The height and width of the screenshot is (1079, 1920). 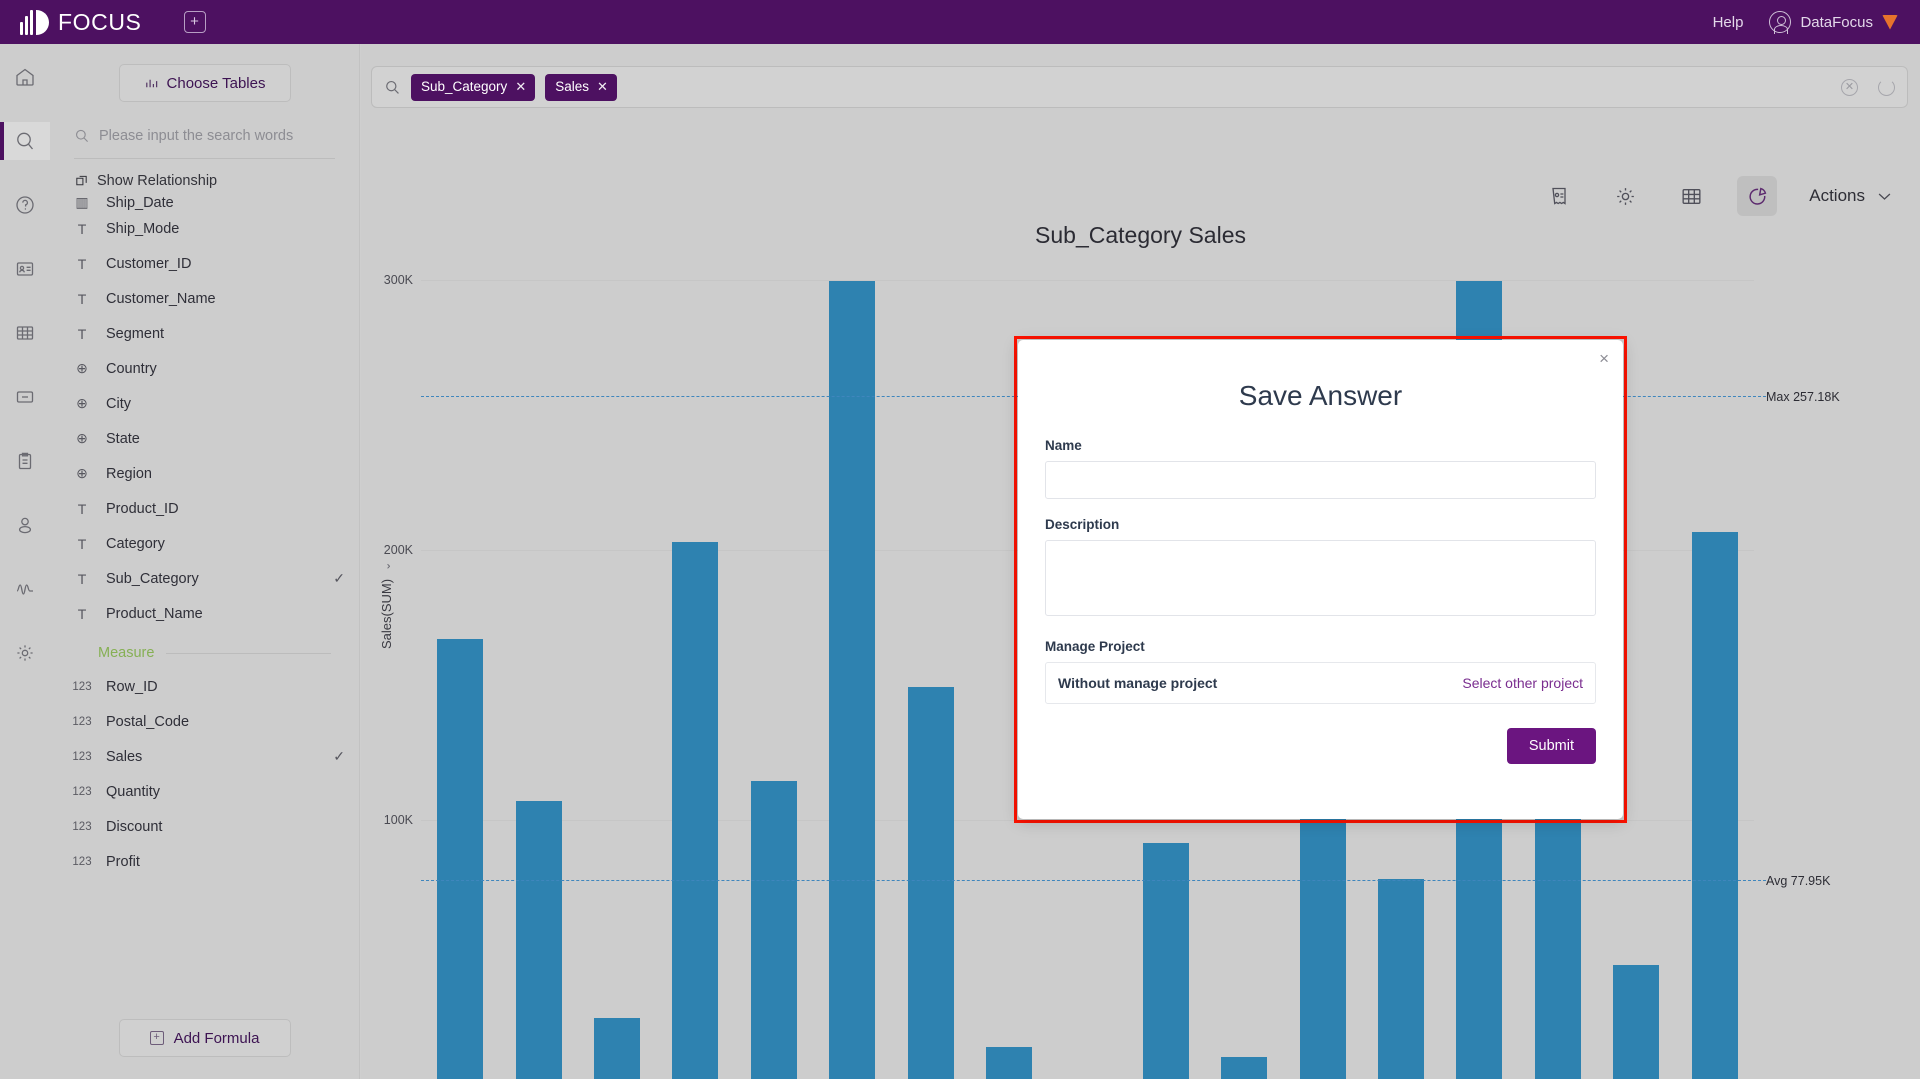 I want to click on minus-box-icon, so click(x=25, y=397).